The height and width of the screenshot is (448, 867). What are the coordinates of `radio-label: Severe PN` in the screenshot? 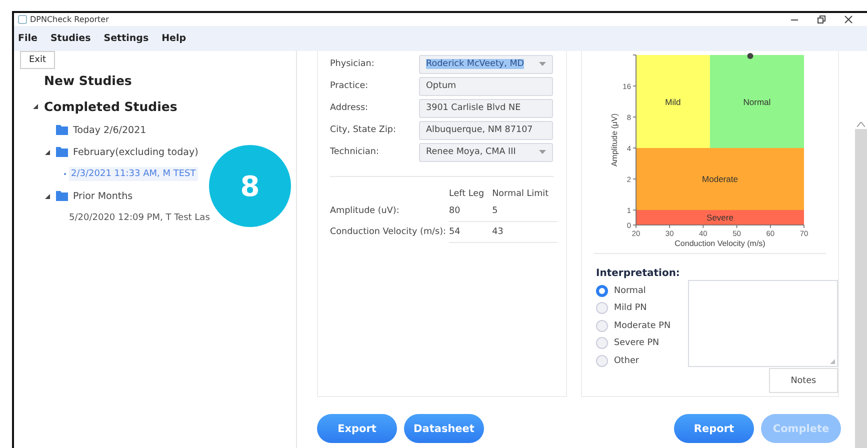 It's located at (637, 343).